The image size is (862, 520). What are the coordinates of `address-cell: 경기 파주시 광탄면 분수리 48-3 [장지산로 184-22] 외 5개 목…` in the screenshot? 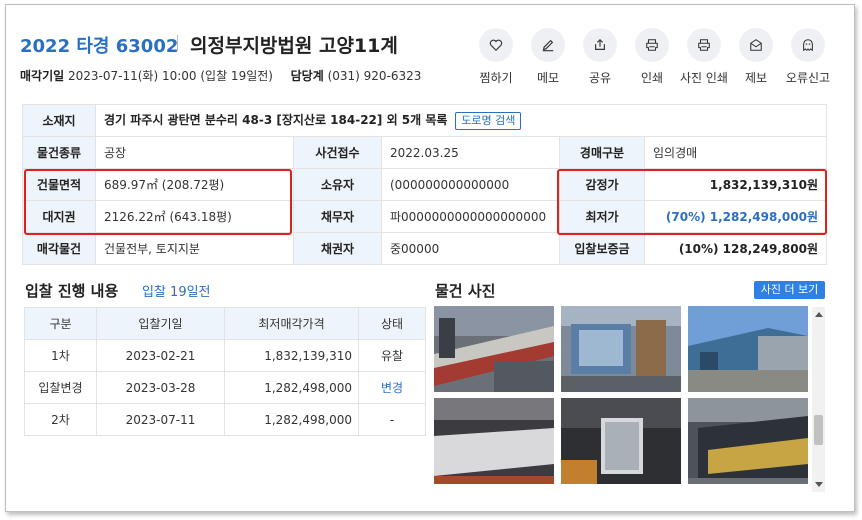 It's located at (461, 120).